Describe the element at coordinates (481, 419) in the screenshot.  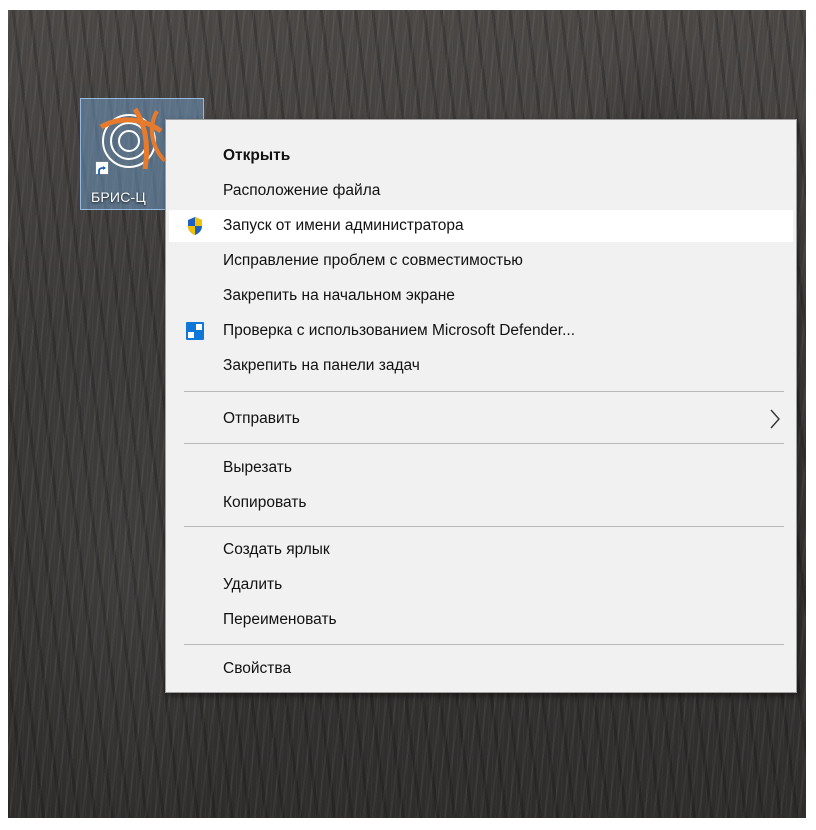
I see `menu-item-send-to: Отправить` at that location.